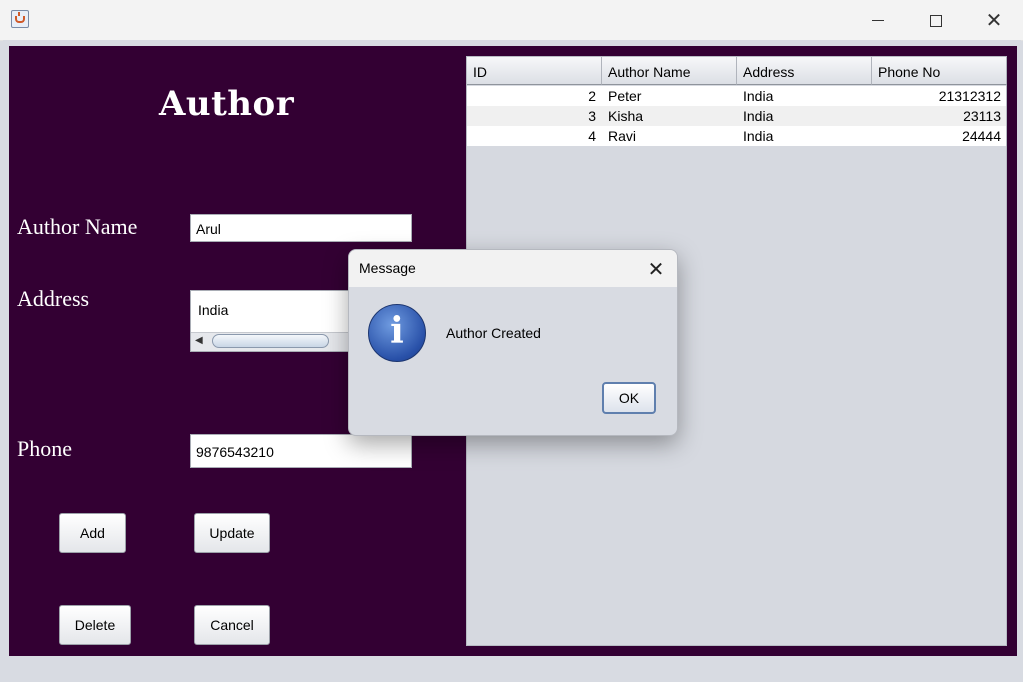 The width and height of the screenshot is (1023, 682). I want to click on cell-author-name: Kisha, so click(626, 116).